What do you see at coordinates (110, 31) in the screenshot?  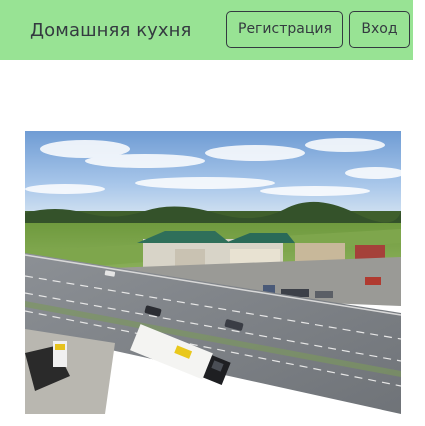 I see `site-brand: Домашняя кухня` at bounding box center [110, 31].